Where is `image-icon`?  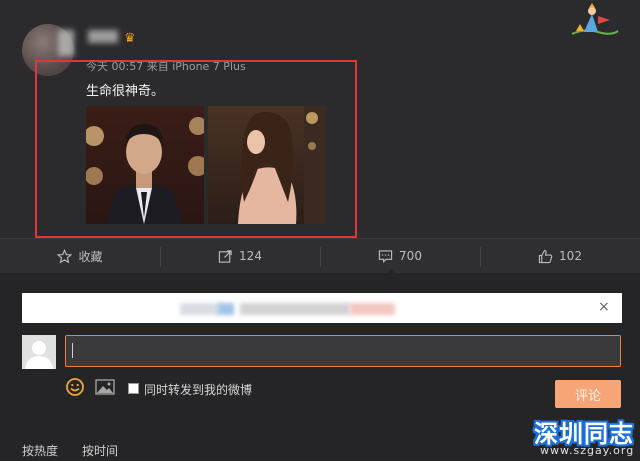
image-icon is located at coordinates (105, 387).